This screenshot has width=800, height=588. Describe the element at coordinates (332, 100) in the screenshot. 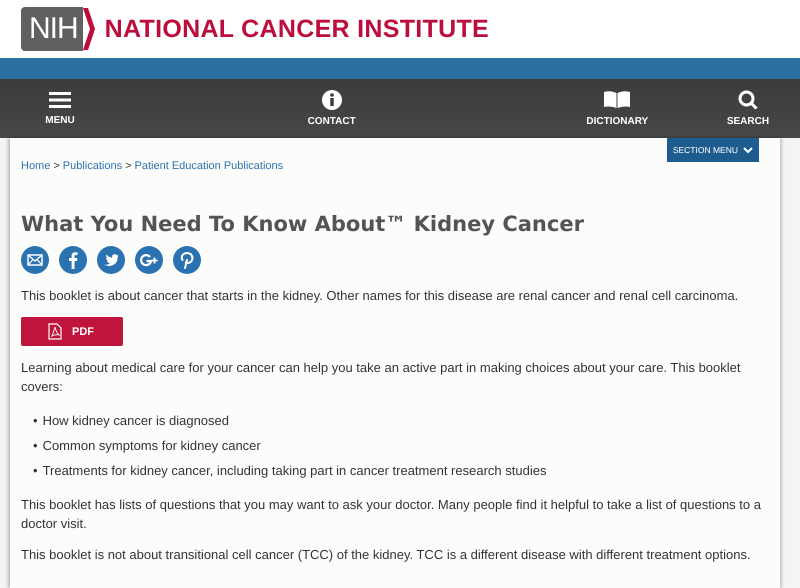

I see `info-icon` at that location.